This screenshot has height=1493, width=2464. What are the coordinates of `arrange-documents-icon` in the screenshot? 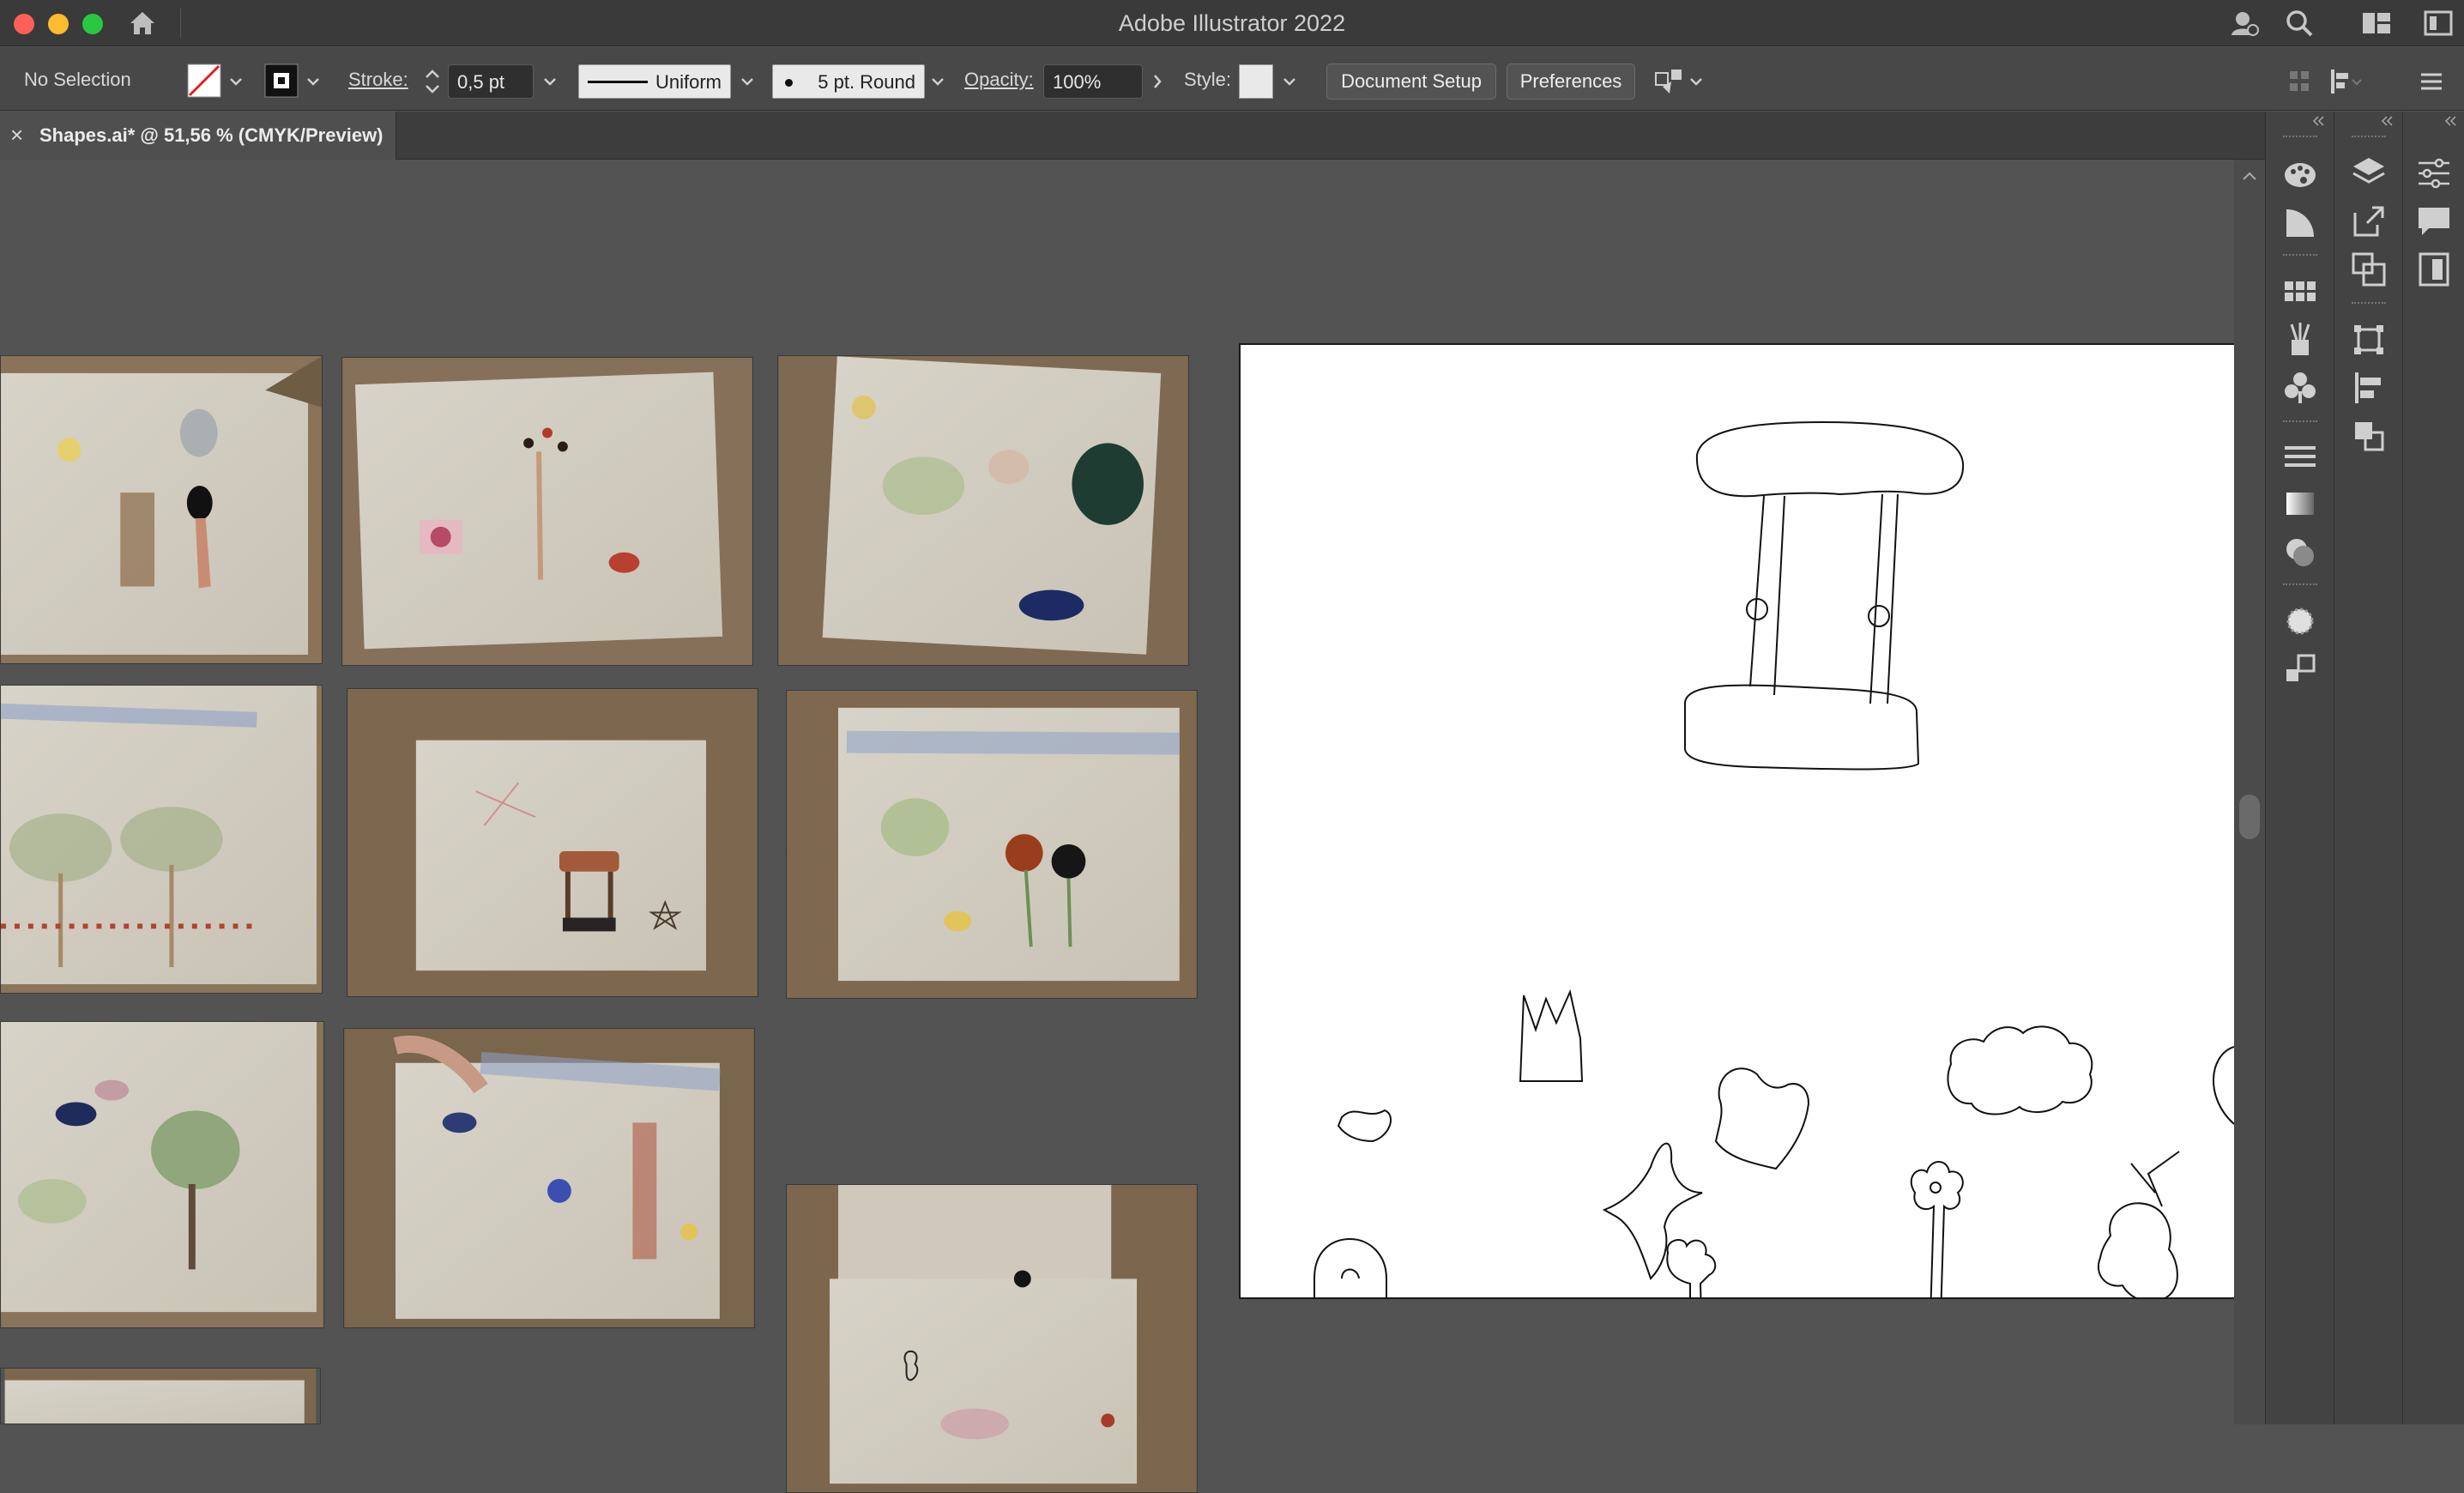 It's located at (1669, 81).